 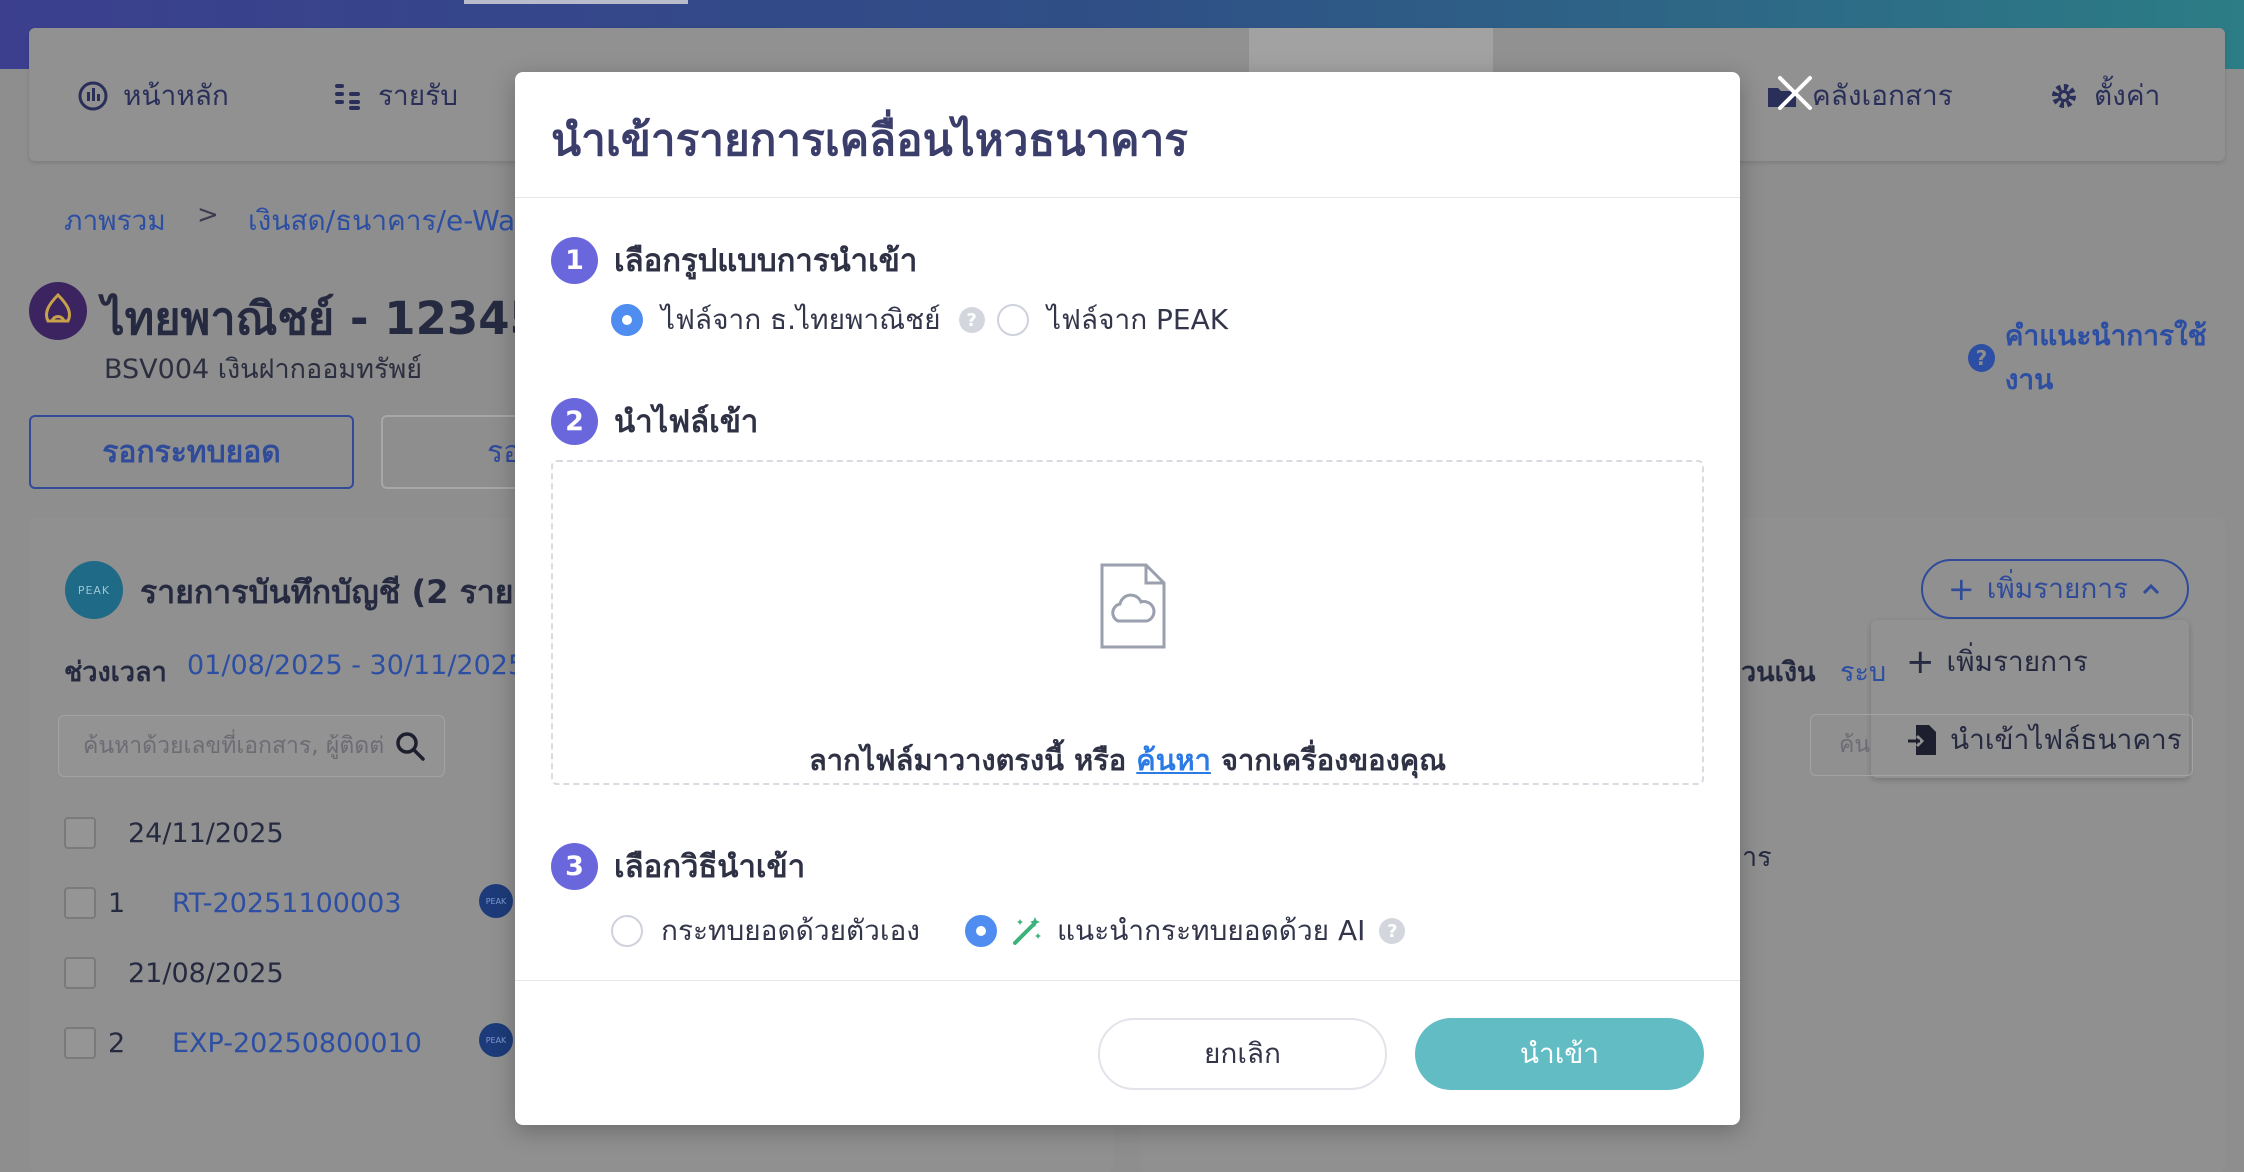 What do you see at coordinates (176, 95) in the screenshot?
I see `nav-home-label: หน้าหลัก` at bounding box center [176, 95].